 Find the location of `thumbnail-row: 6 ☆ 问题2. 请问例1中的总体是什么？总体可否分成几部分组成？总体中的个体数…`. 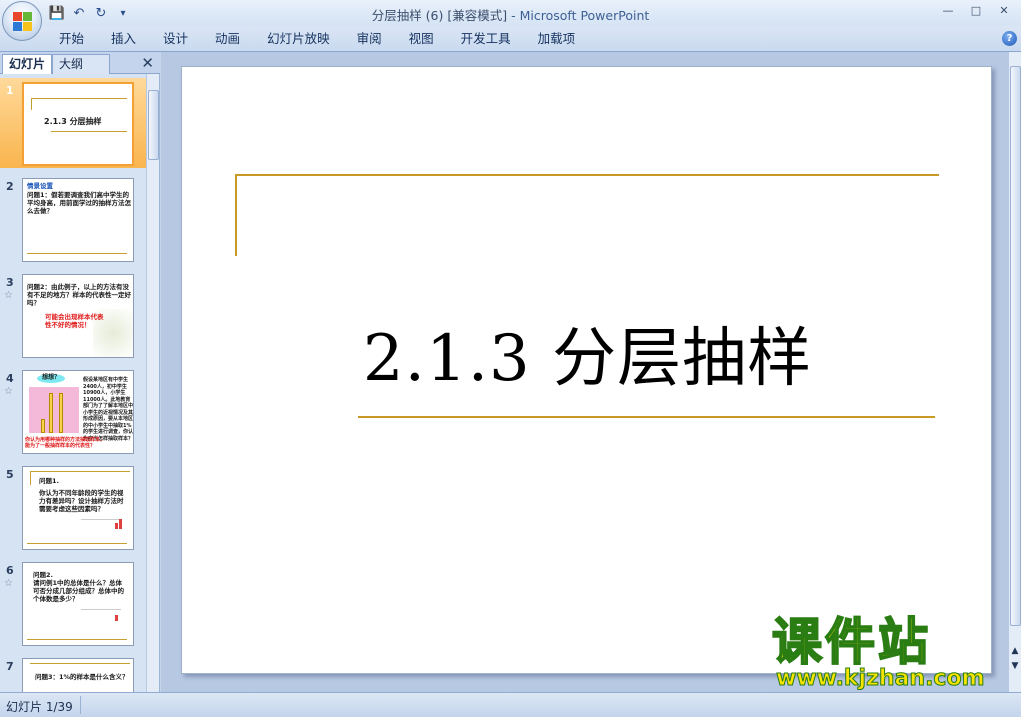

thumbnail-row: 6 ☆ 问题2. 请问例1中的总体是什么？总体可否分成几部分组成？总体中的个体数… is located at coordinates (73, 603).